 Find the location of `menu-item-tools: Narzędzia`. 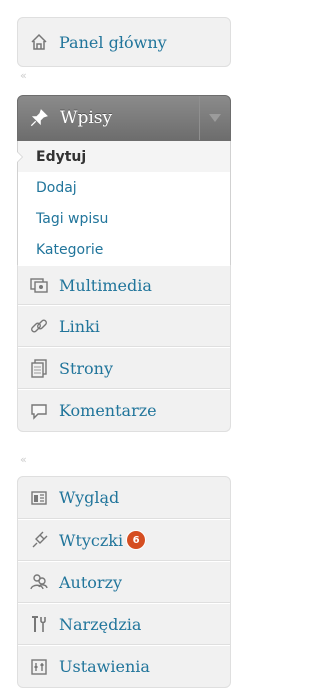

menu-item-tools: Narzędzia is located at coordinates (124, 624).